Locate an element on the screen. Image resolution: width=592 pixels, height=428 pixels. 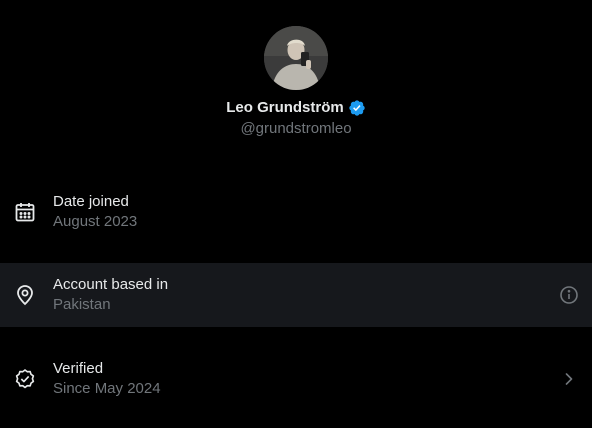
avatar is located at coordinates (296, 58).